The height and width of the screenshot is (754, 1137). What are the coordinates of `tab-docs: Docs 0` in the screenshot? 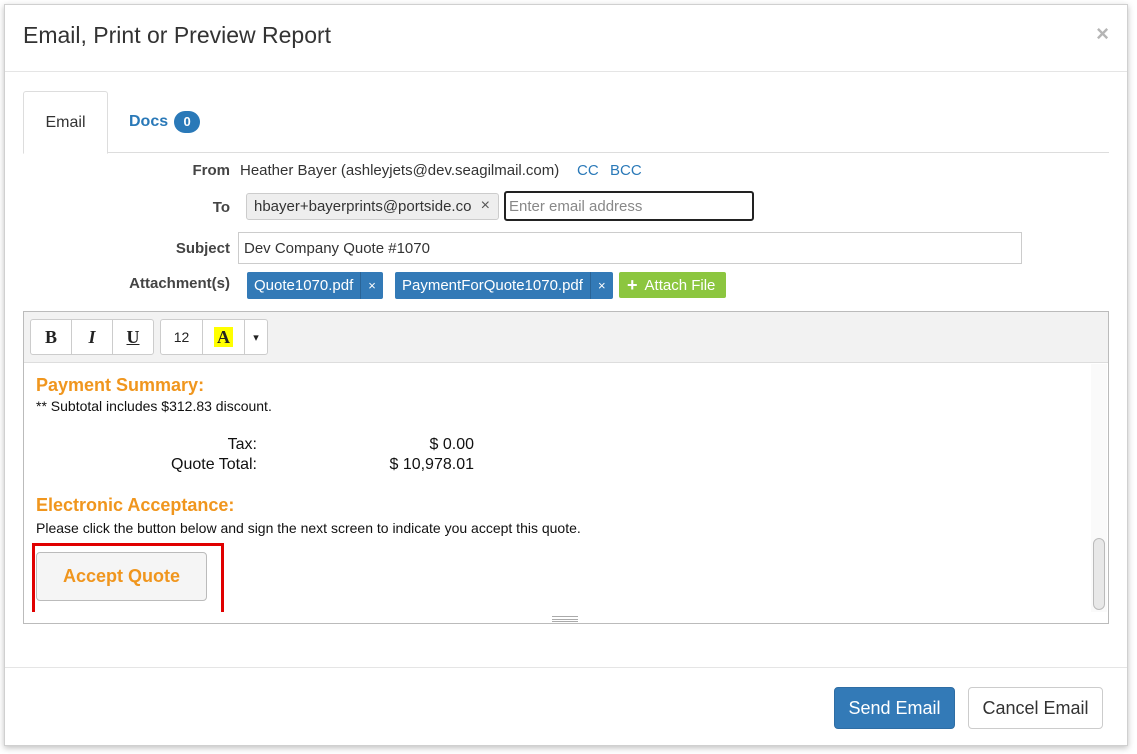 It's located at (165, 122).